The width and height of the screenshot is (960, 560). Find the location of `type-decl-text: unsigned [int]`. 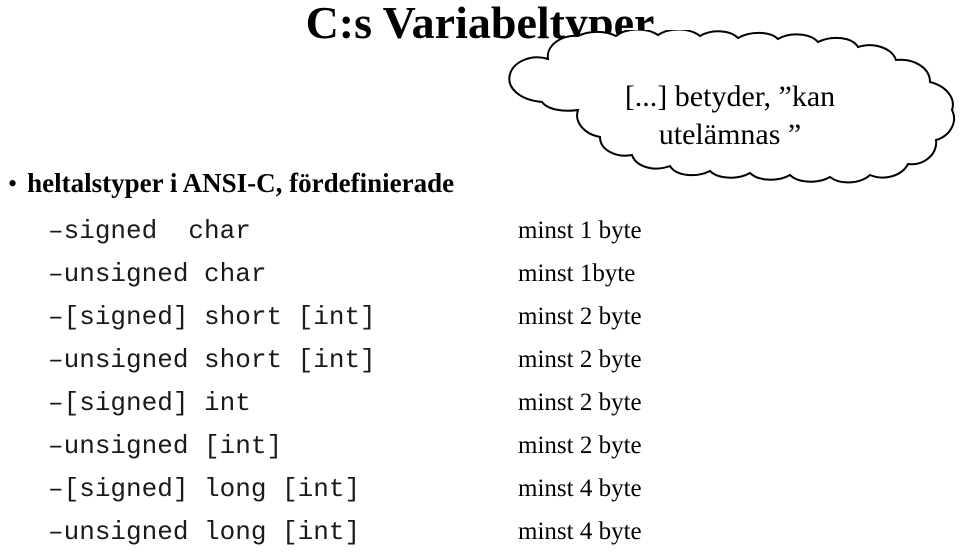

type-decl-text: unsigned [int] is located at coordinates (173, 446).